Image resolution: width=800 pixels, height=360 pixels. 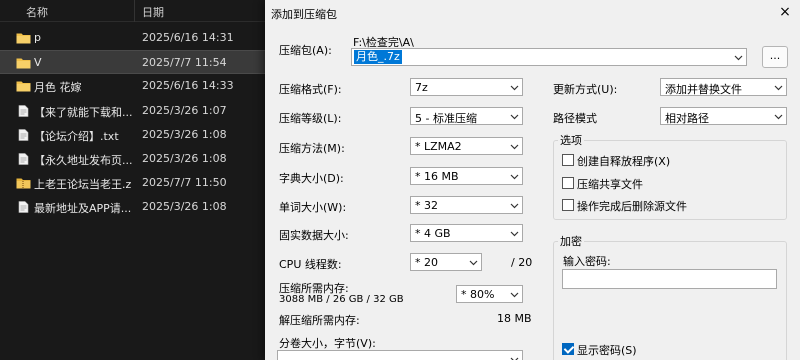 I want to click on dict-select: * 16 MB, so click(x=466, y=176).